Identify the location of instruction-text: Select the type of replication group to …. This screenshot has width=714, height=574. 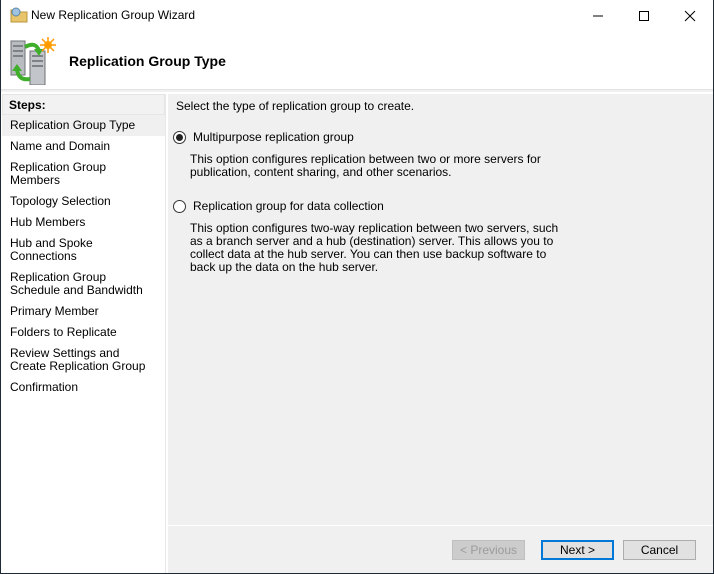
(295, 106).